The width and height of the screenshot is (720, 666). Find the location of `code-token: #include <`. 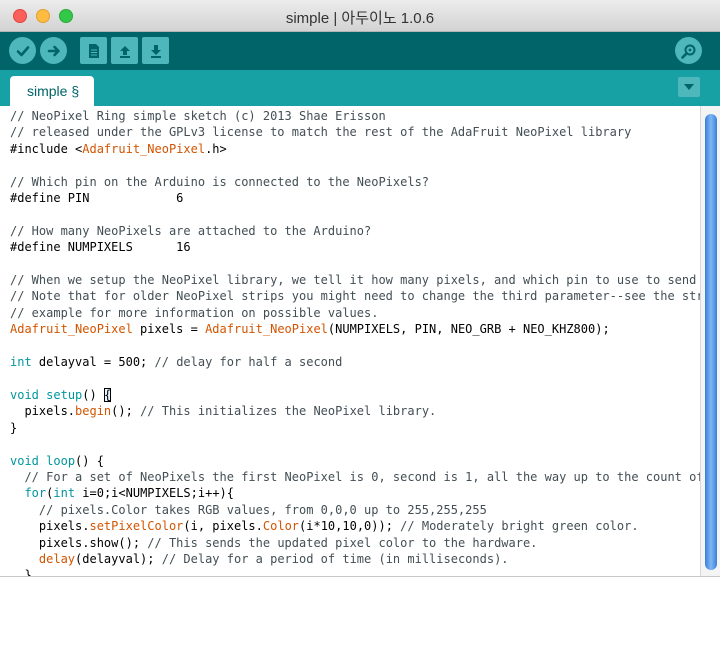

code-token: #include < is located at coordinates (46, 148).